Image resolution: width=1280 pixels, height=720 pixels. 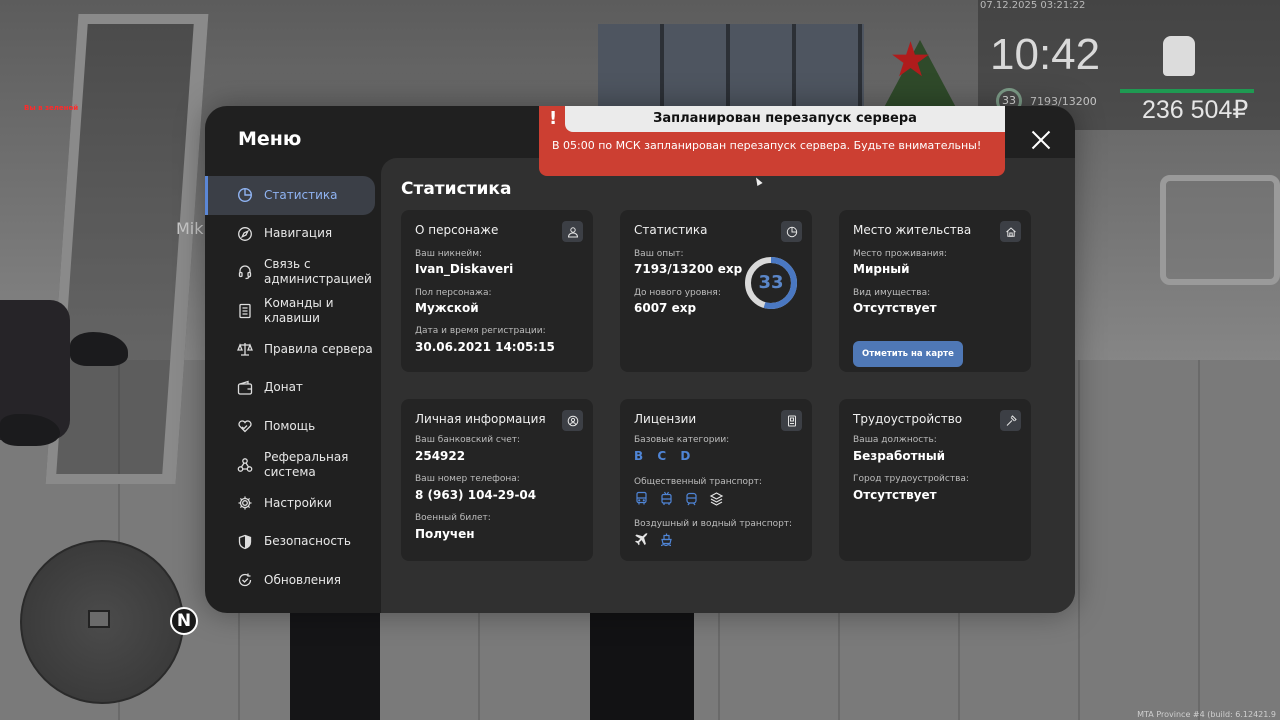 What do you see at coordinates (1033, 5) in the screenshot?
I see `hud-datetime: 07.12.2025 03:21:22` at bounding box center [1033, 5].